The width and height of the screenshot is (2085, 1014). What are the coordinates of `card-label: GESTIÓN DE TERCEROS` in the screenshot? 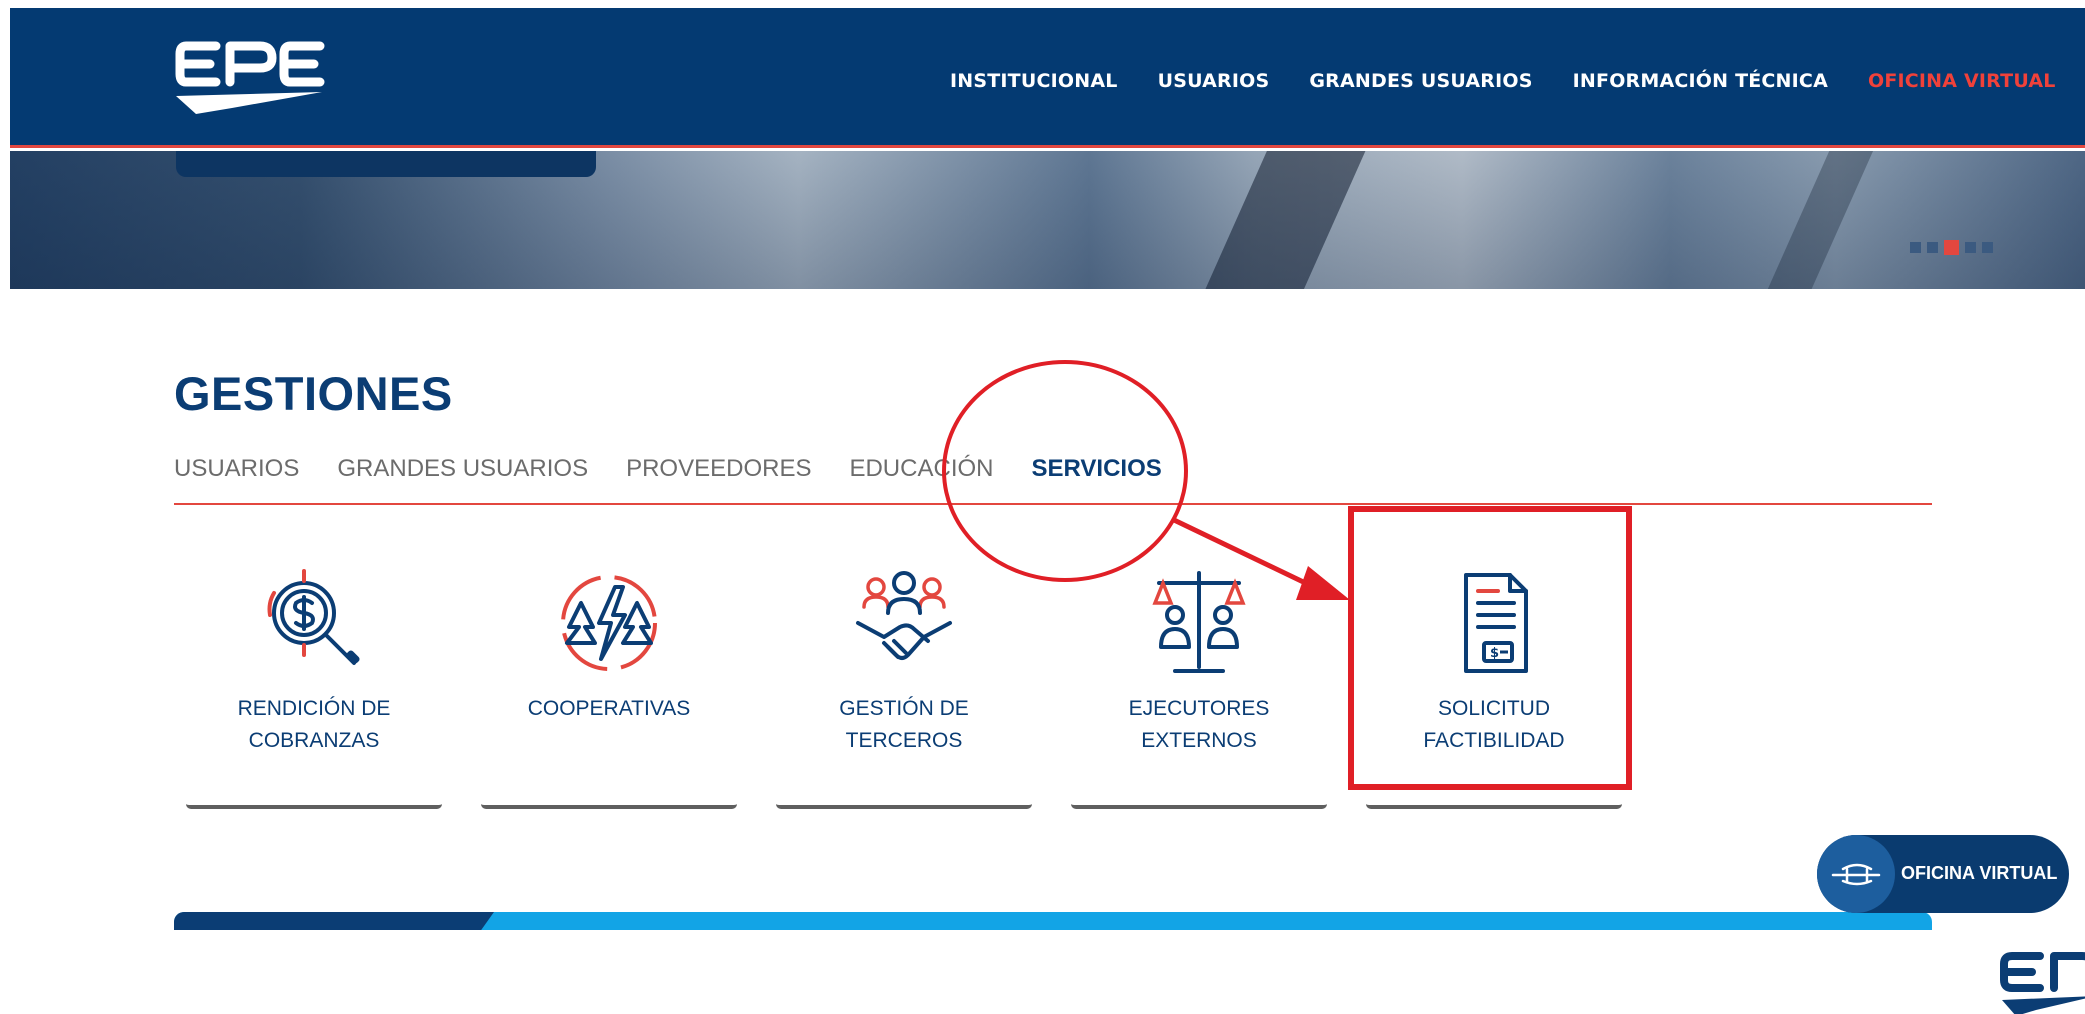 It's located at (904, 724).